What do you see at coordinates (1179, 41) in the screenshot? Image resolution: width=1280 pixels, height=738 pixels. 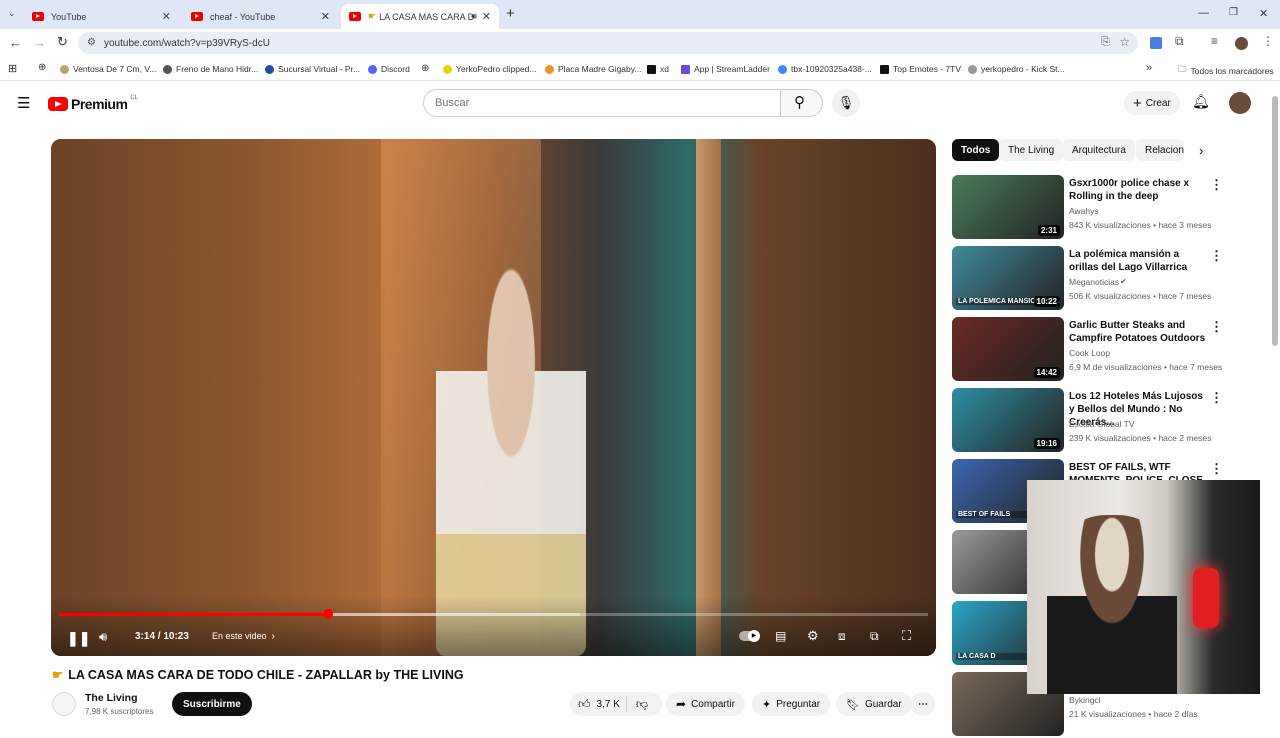 I see `extensions-puzzle-icon: ⧉` at bounding box center [1179, 41].